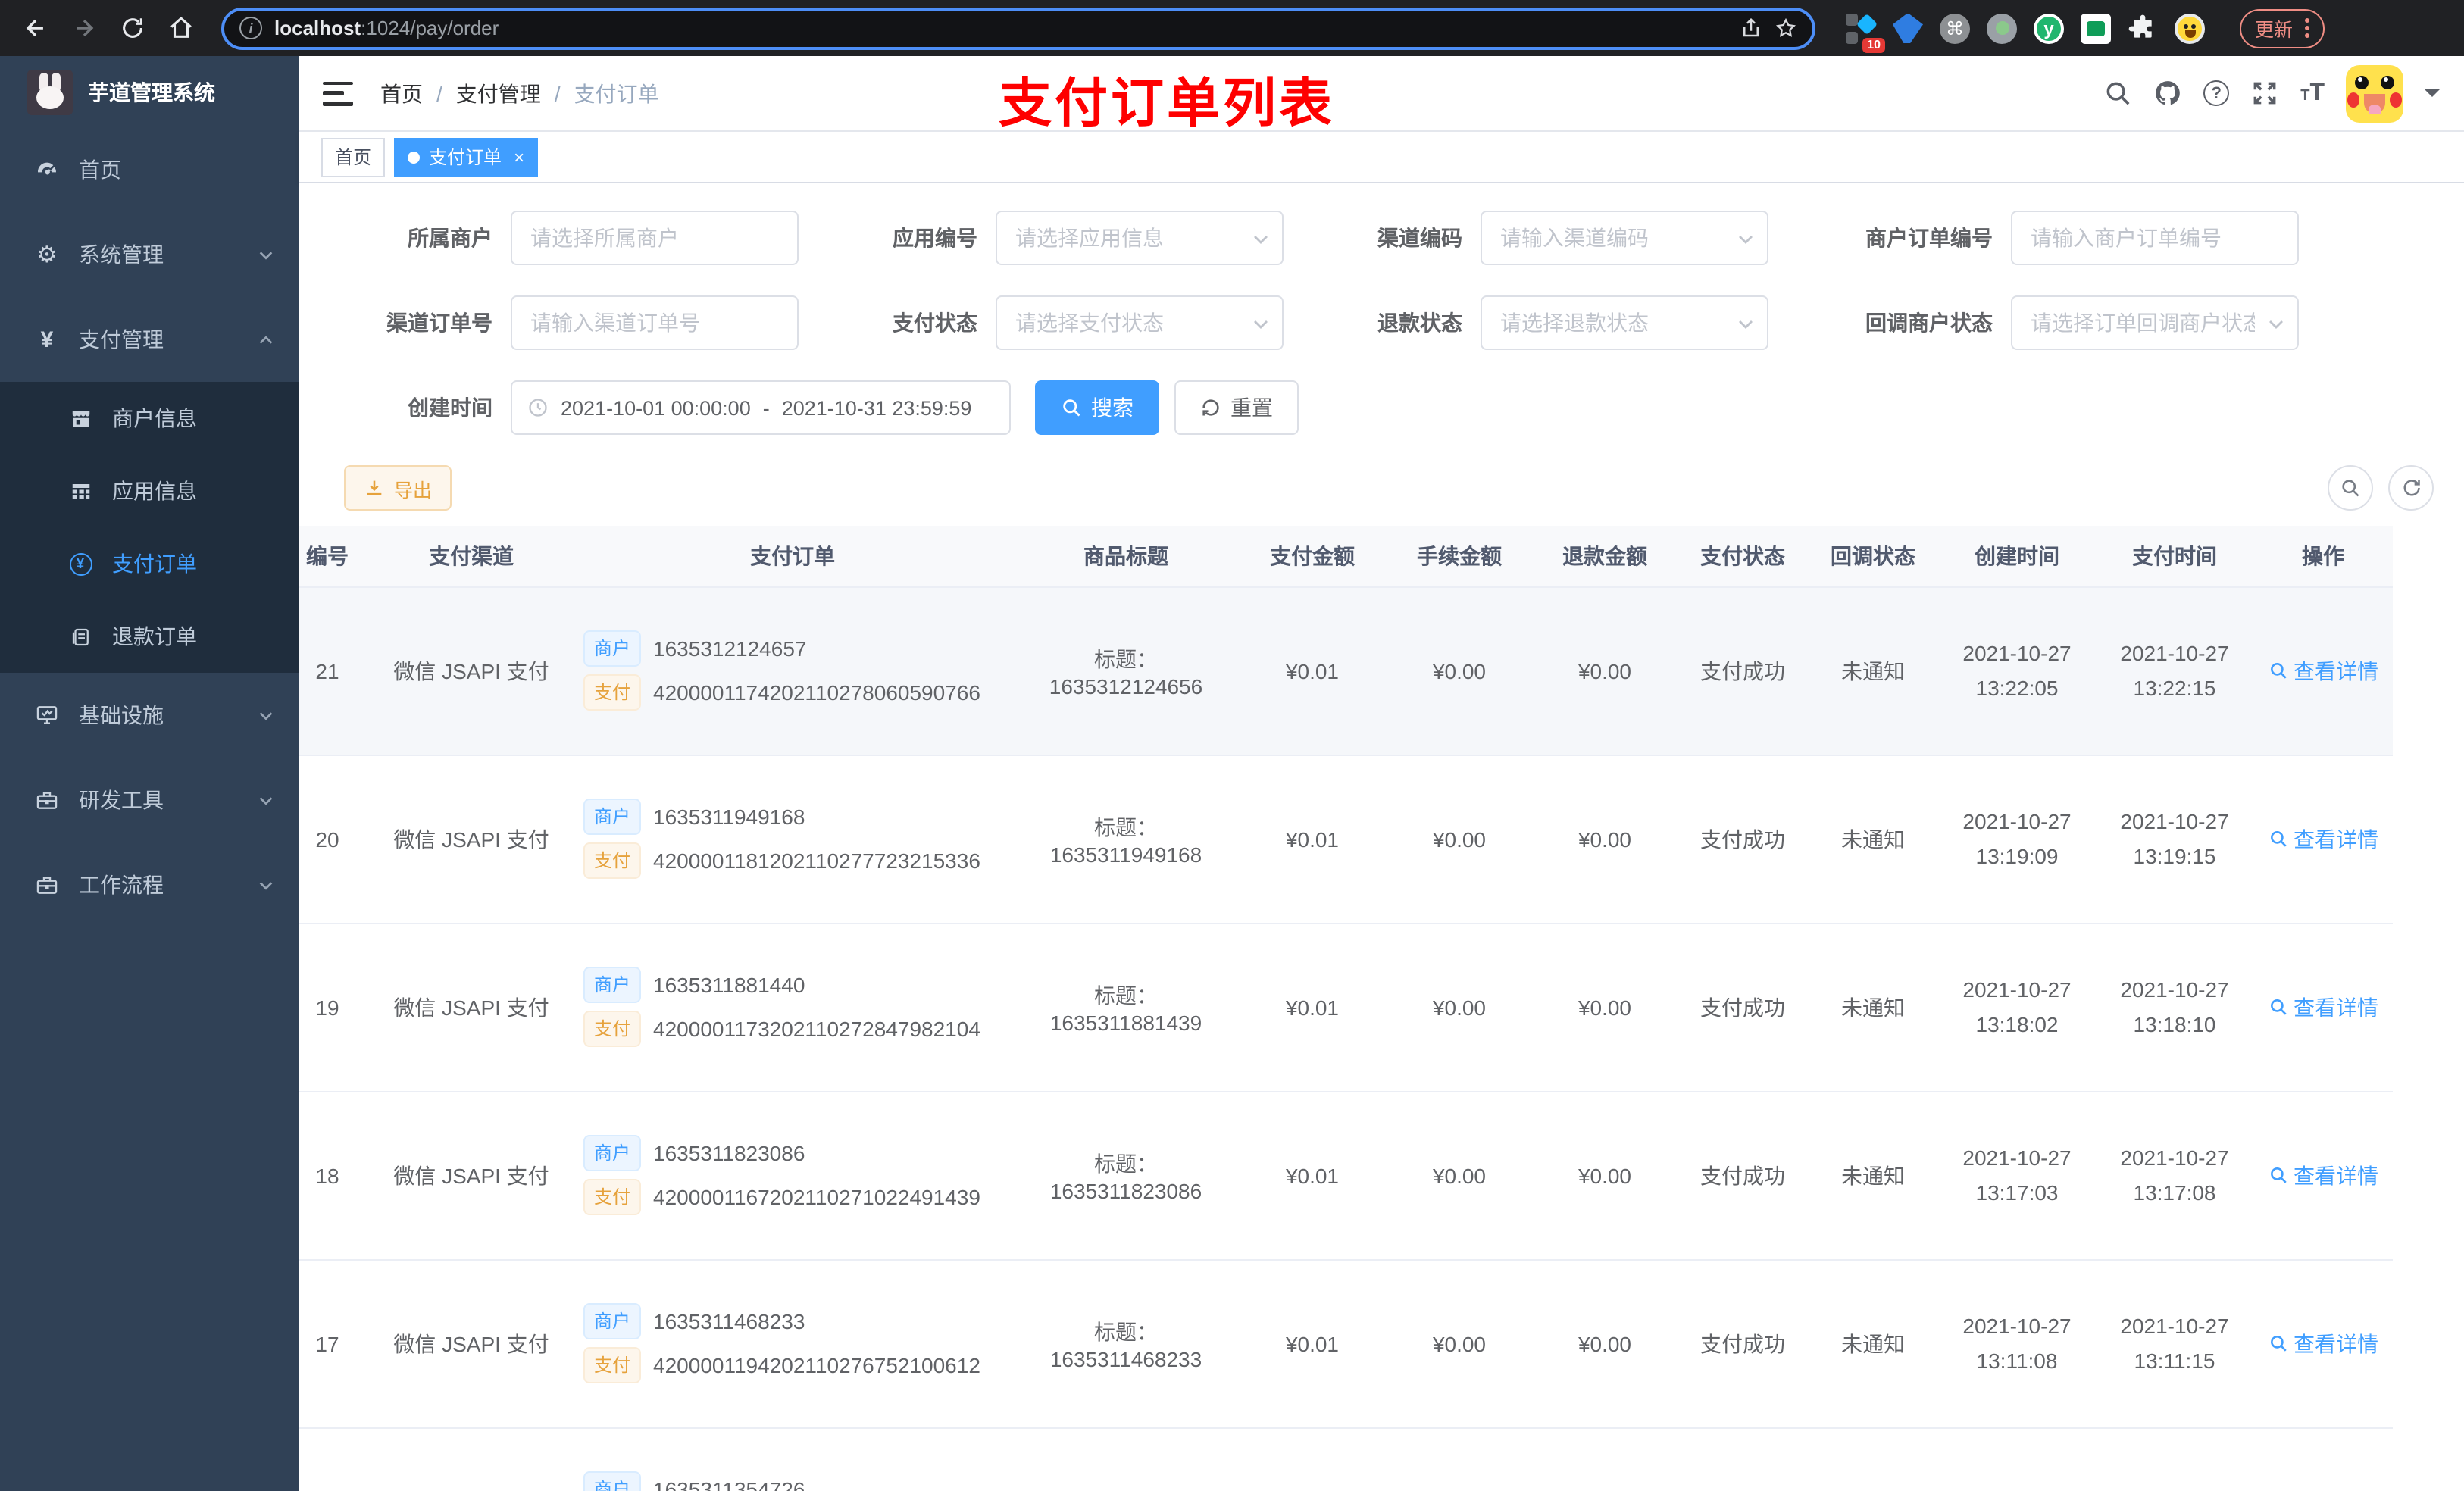  Describe the element at coordinates (466, 157) in the screenshot. I see `tag-pay-order: 支付订单 ×` at that location.